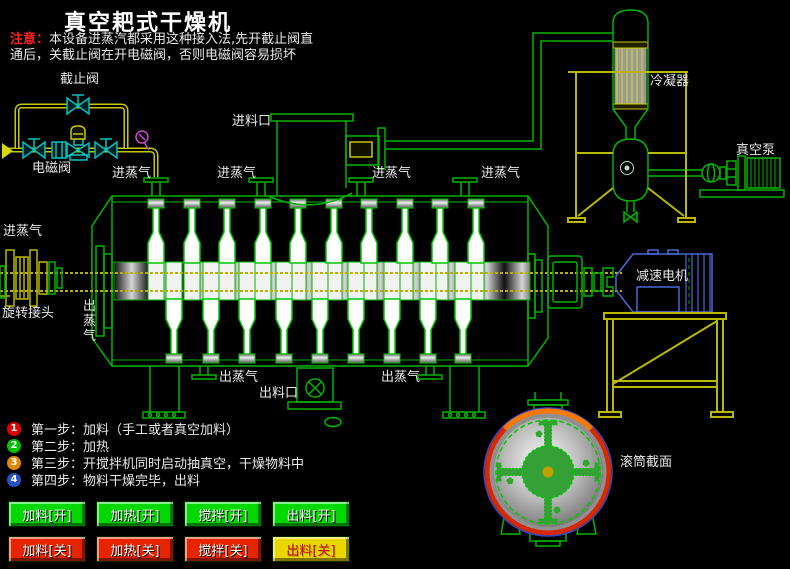 Image resolution: width=790 pixels, height=569 pixels. Describe the element at coordinates (155, 463) in the screenshot. I see `step-item-3: 3 第三步：开搅拌机同时启动抽真空，干燥物料中` at that location.